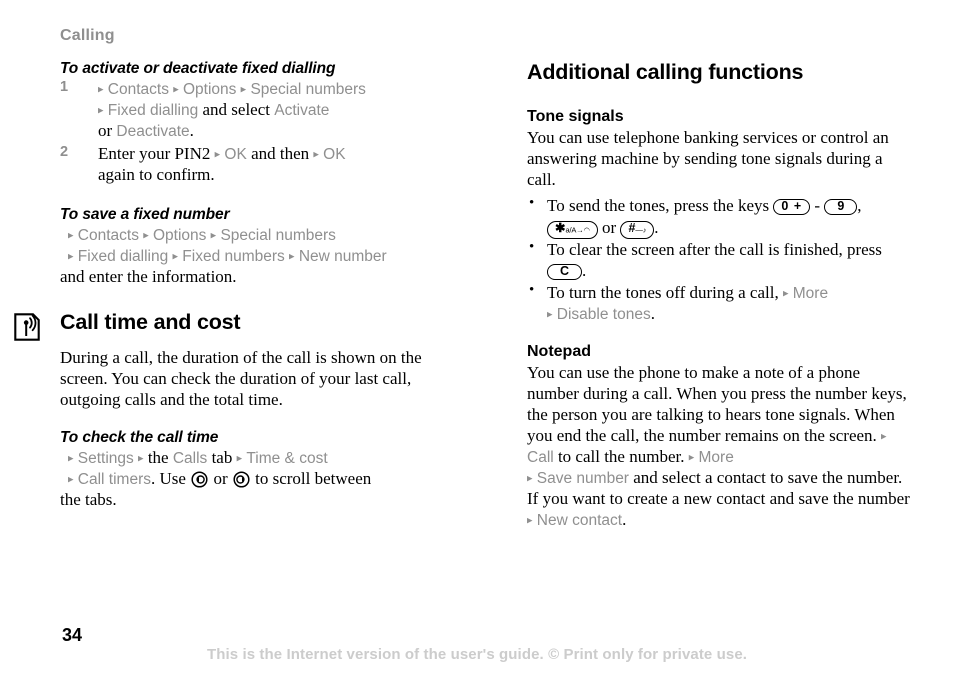  I want to click on antenna-signal-icon, so click(27, 327).